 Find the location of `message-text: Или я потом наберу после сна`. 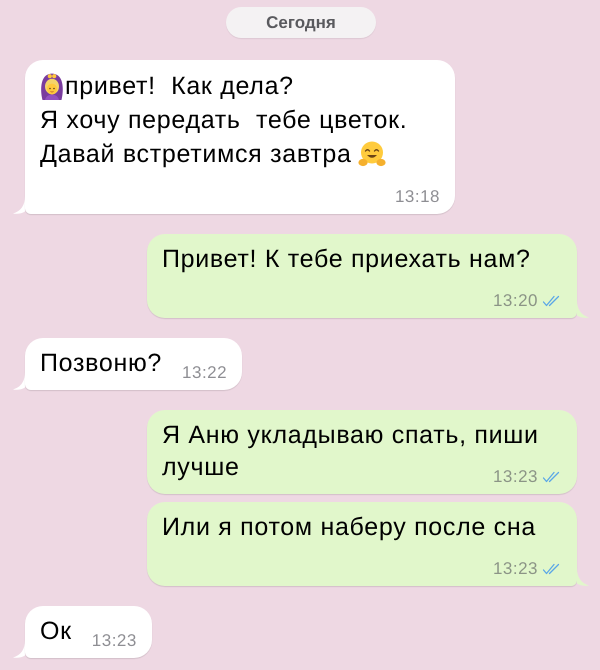

message-text: Или я потом наберу после сна is located at coordinates (349, 527).